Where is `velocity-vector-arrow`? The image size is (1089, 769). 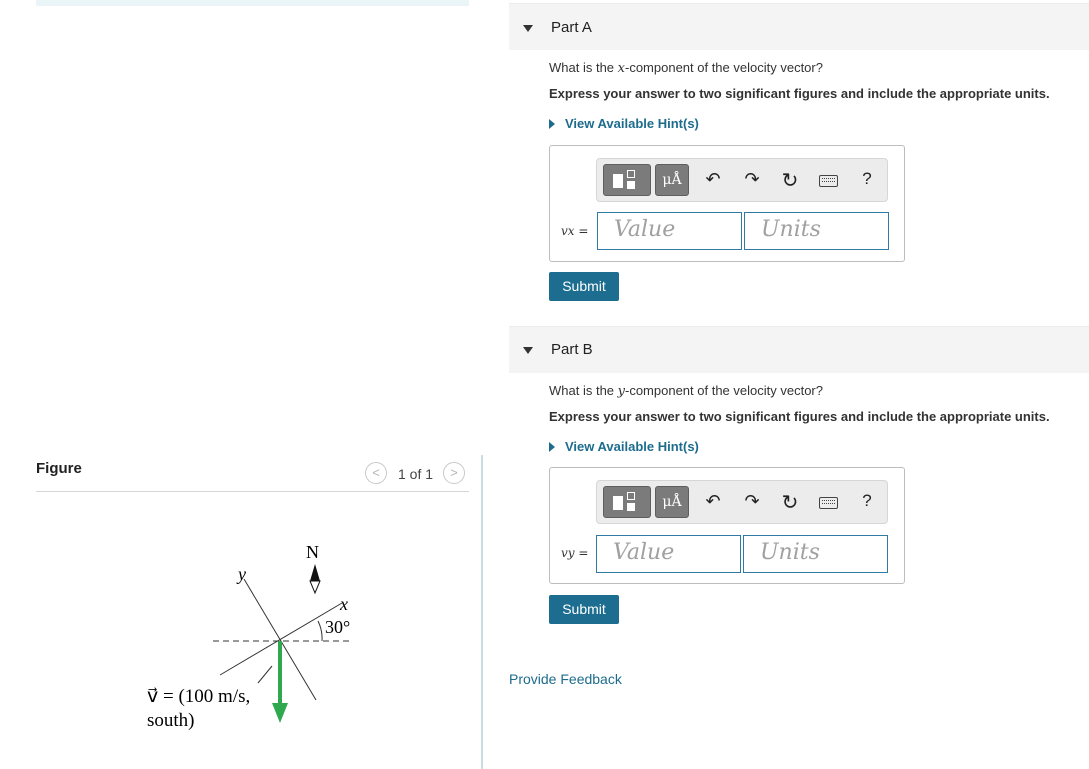 velocity-vector-arrow is located at coordinates (280, 682).